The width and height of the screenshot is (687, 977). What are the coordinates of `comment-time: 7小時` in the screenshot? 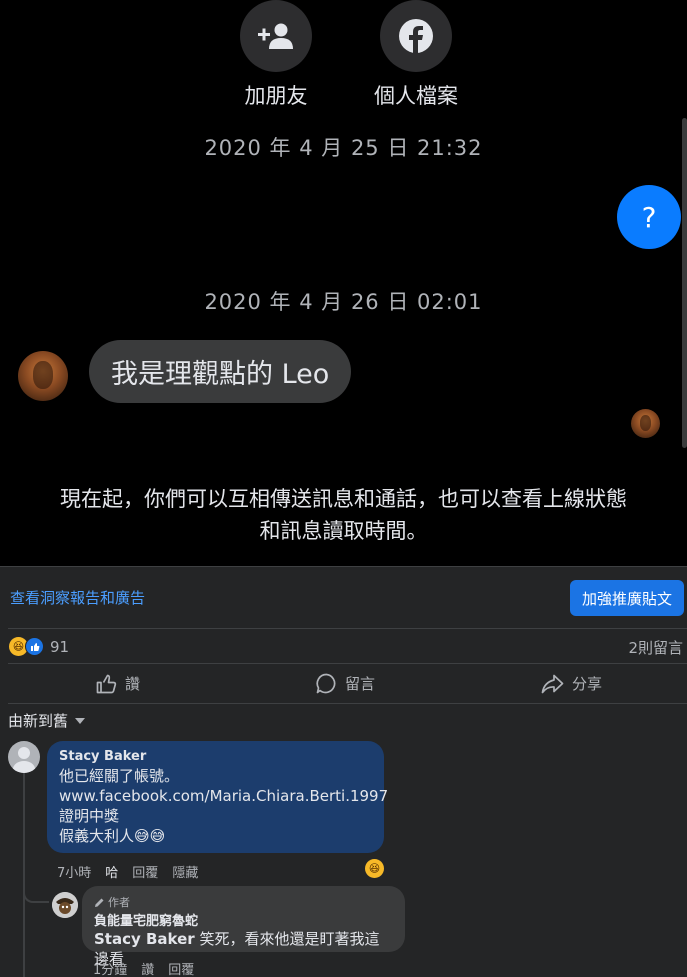 It's located at (74, 871).